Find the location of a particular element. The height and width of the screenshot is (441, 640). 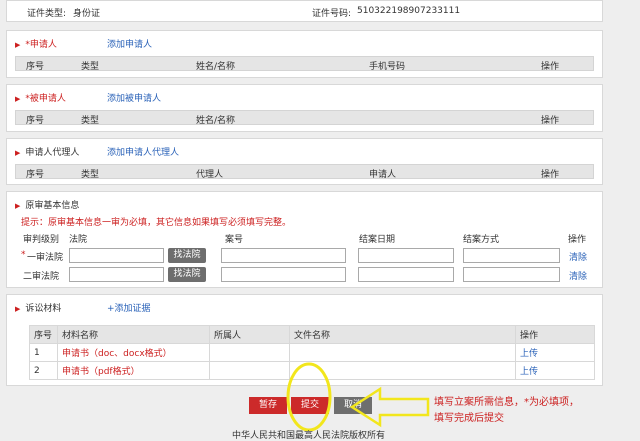

annotation-line-2: 填写完成后提交 is located at coordinates (469, 418).